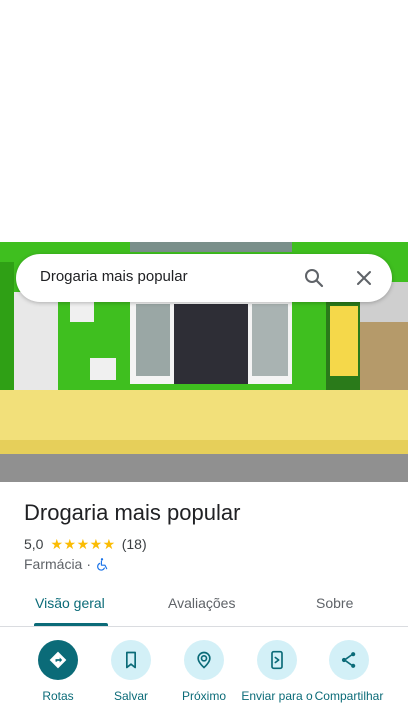 This screenshot has width=408, height=724. Describe the element at coordinates (102, 564) in the screenshot. I see `wheelchair-icon` at that location.